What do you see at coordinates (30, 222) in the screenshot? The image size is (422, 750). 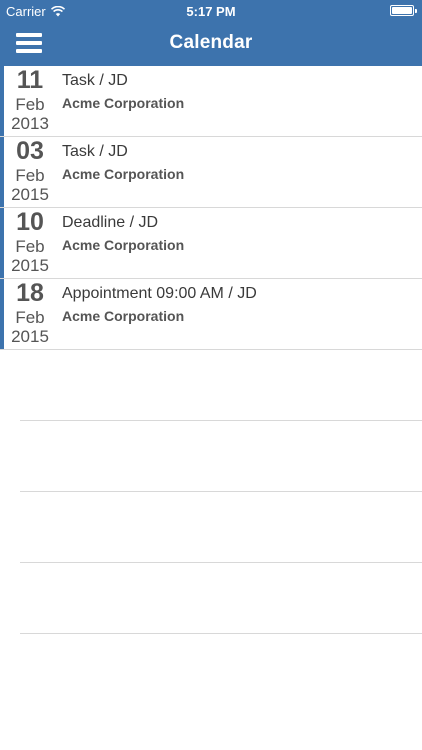 I see `event-day: 10` at bounding box center [30, 222].